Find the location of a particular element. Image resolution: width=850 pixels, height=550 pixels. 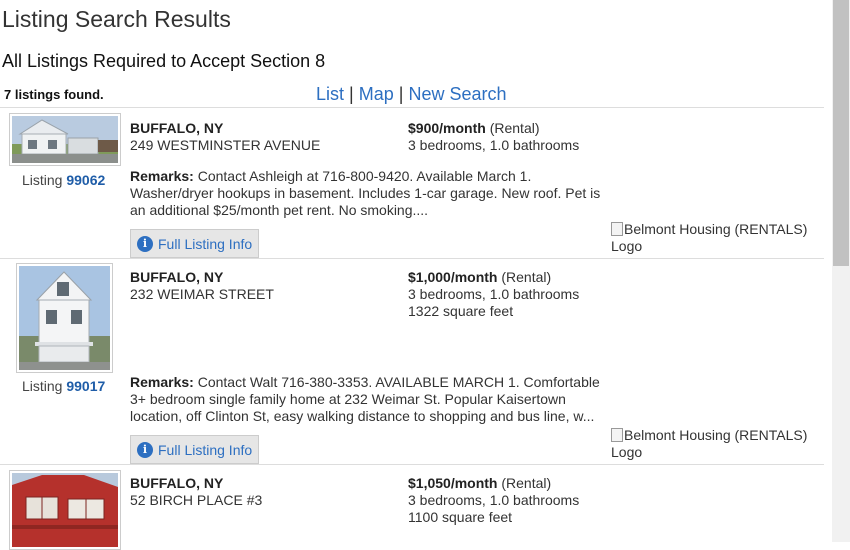

vertical-scrollbar is located at coordinates (841, 271).